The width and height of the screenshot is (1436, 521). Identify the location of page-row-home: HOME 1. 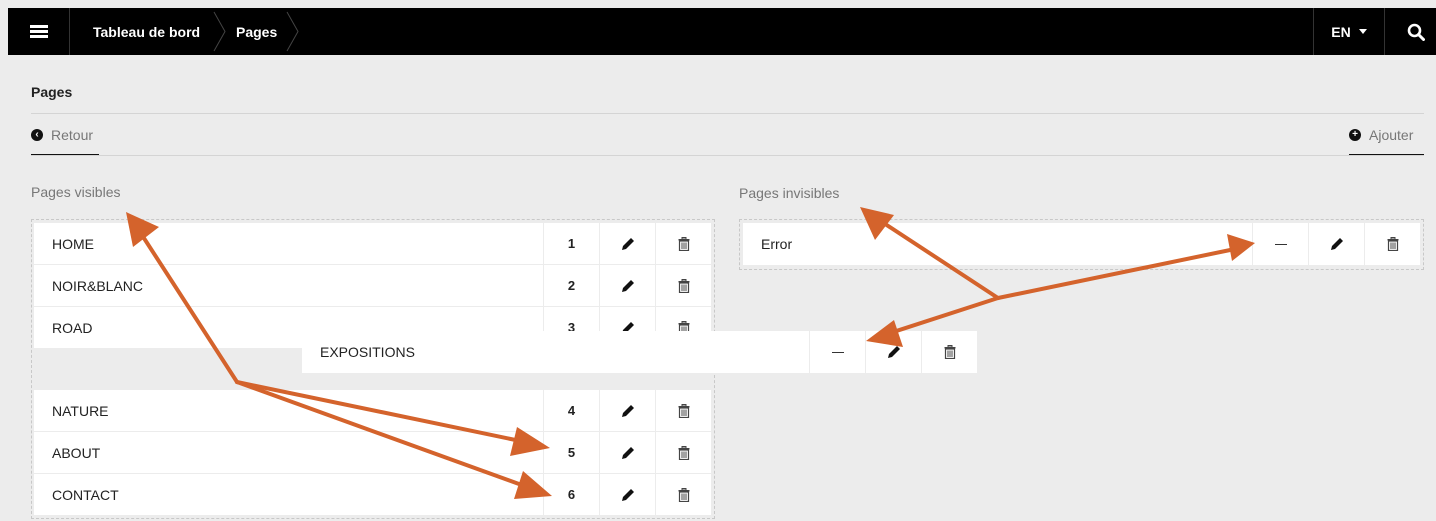
(372, 244).